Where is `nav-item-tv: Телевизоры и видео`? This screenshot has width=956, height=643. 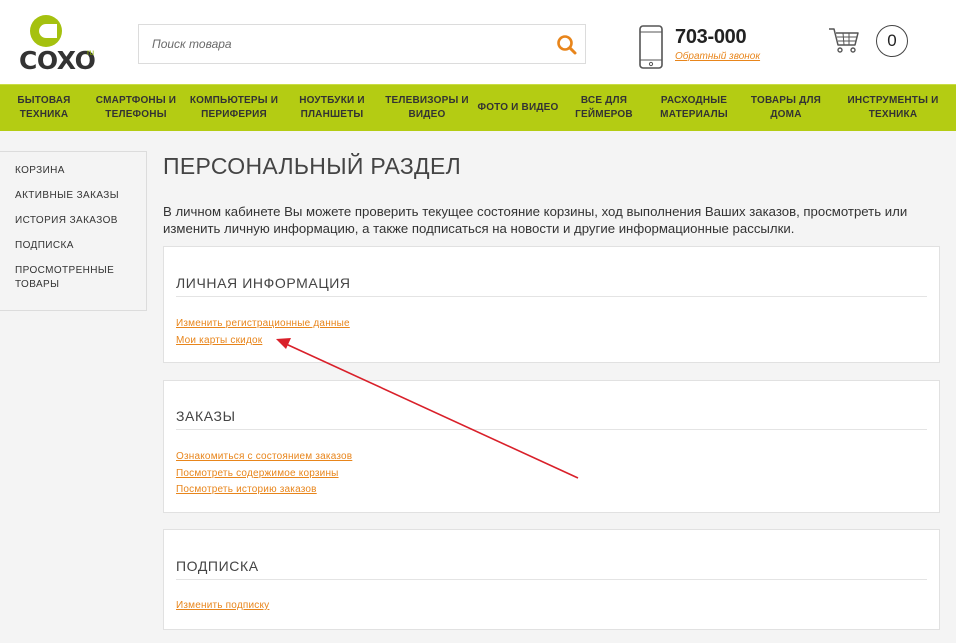
nav-item-tv: Телевизоры и видео is located at coordinates (427, 108).